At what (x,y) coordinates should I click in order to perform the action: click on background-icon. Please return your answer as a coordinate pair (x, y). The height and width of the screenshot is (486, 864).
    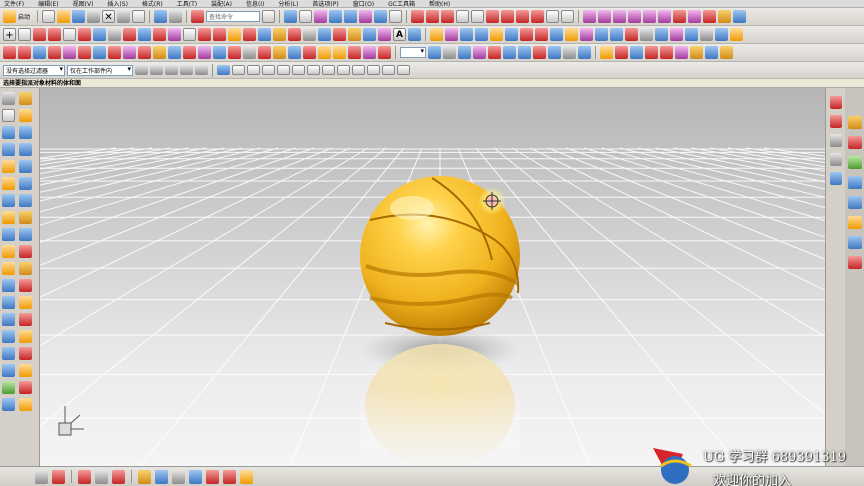
    Looking at the image, I should click on (178, 476).